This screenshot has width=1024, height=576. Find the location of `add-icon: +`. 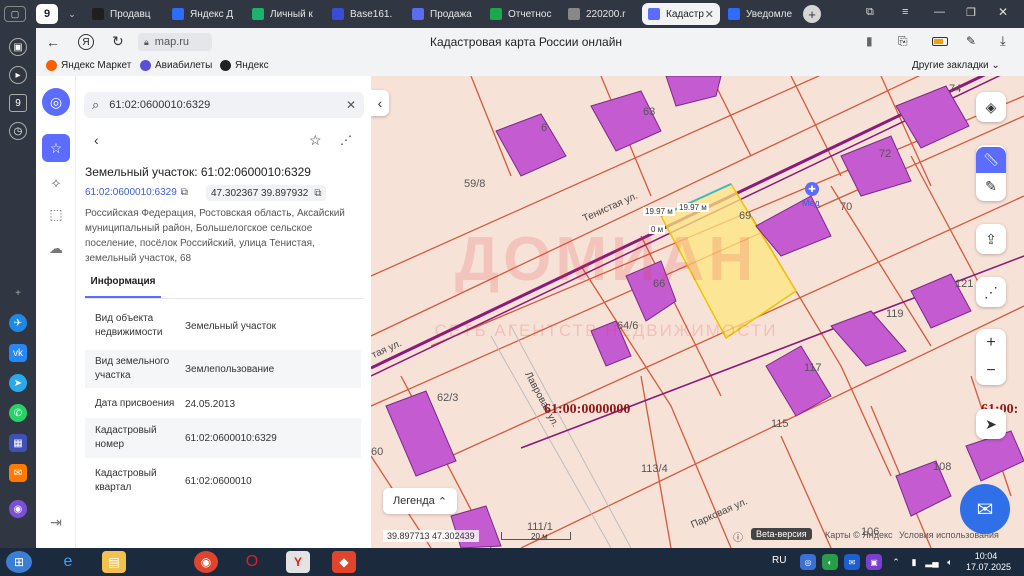

add-icon: + is located at coordinates (18, 293).